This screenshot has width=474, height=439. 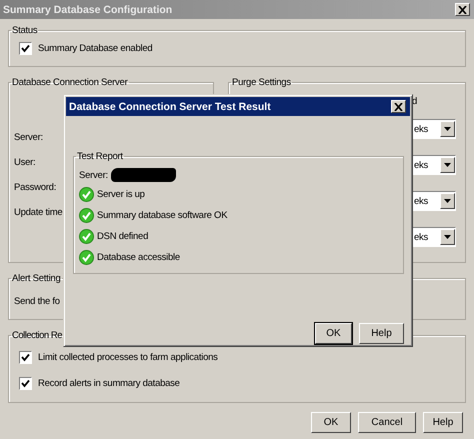 I want to click on group-title: Status, so click(x=24, y=30).